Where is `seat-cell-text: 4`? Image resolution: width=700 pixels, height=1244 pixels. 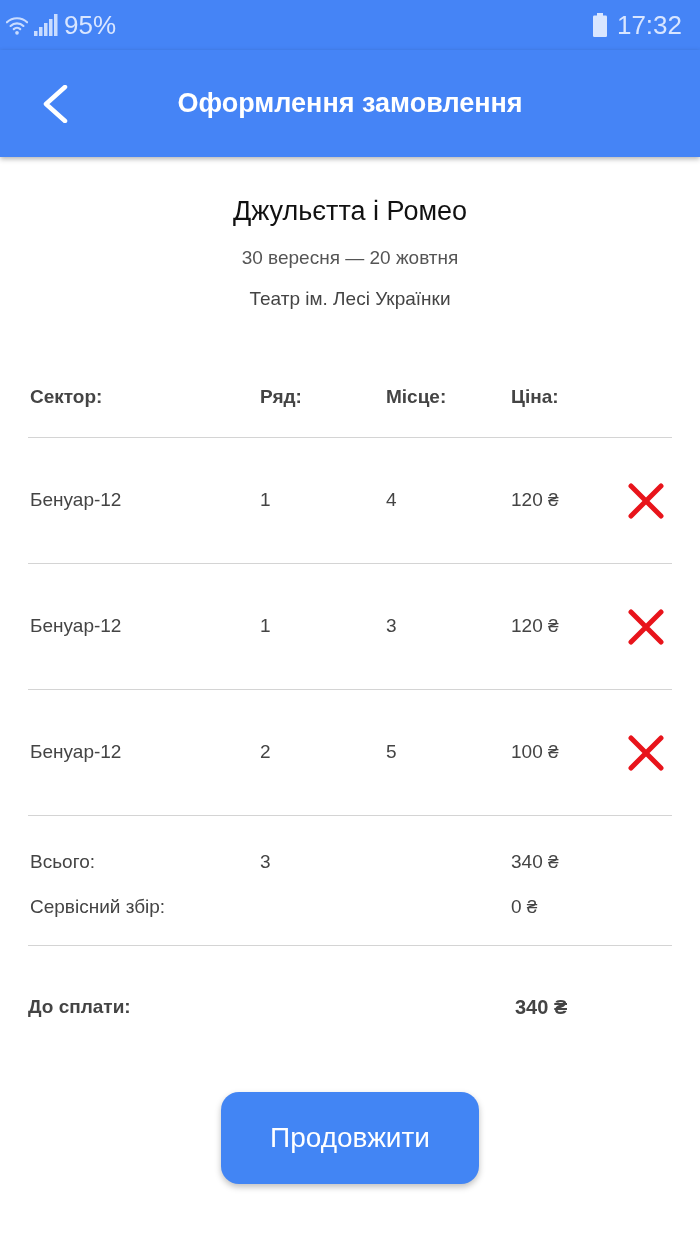 seat-cell-text: 4 is located at coordinates (392, 500).